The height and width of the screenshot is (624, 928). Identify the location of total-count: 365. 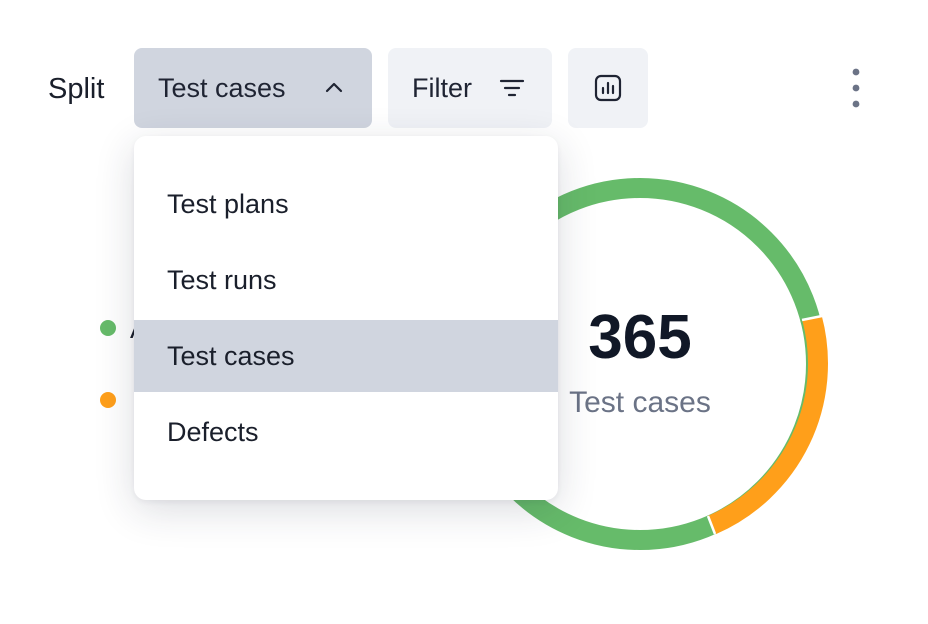
(640, 337).